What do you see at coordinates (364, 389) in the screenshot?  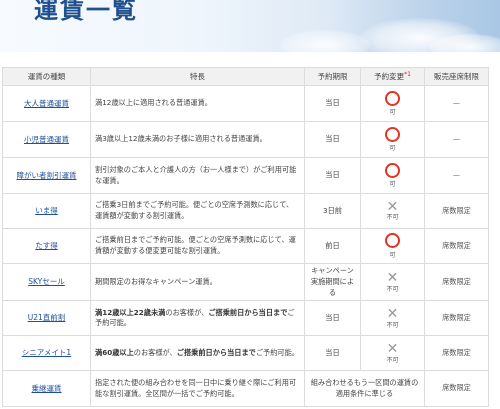 I see `booking-deadline: 組み合わせるもう一区間の運賃の適用条件に準じる` at bounding box center [364, 389].